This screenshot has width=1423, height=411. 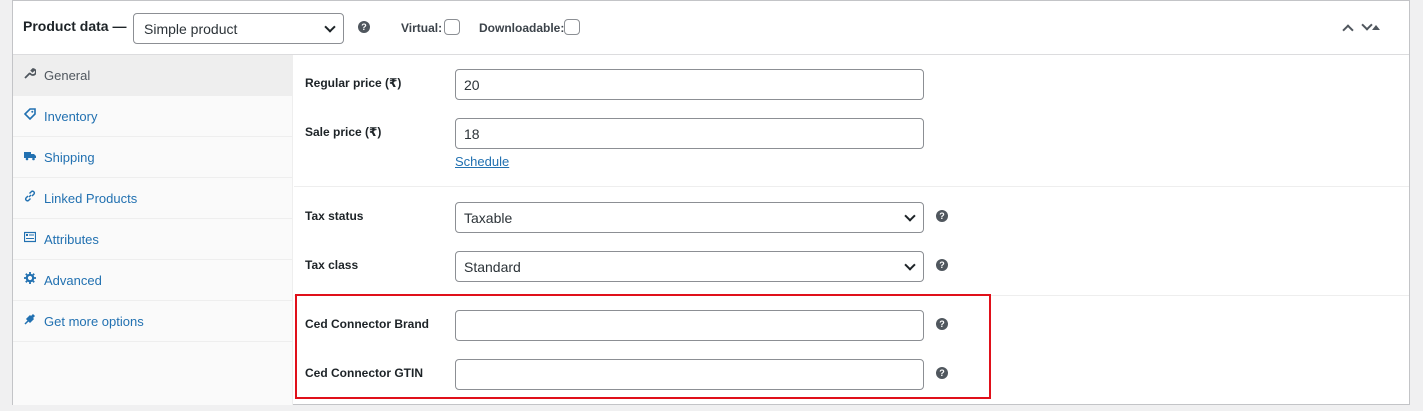 I want to click on tag-icon, so click(x=30, y=114).